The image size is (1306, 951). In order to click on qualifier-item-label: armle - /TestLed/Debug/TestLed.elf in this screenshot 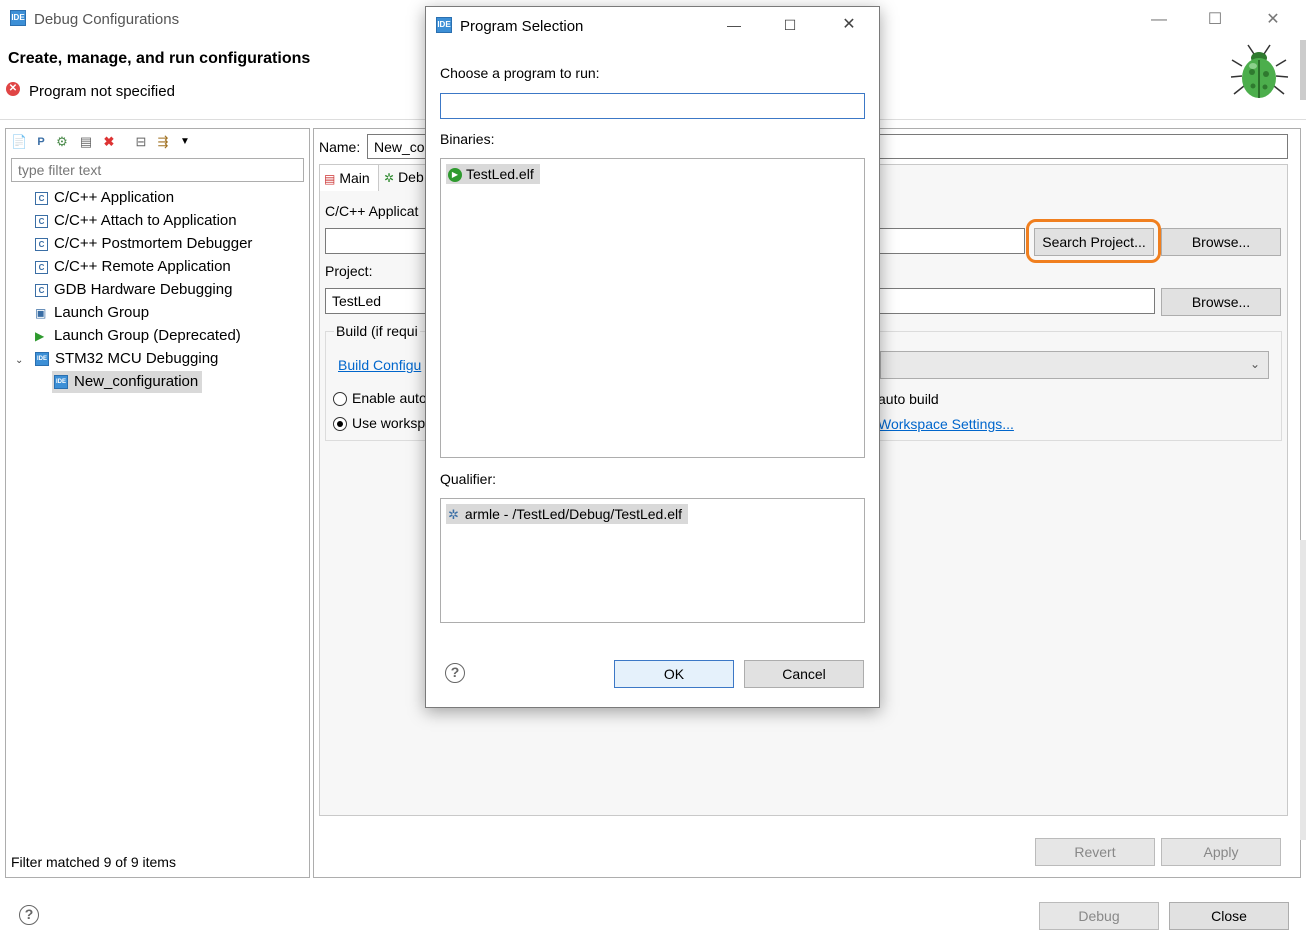, I will do `click(573, 514)`.